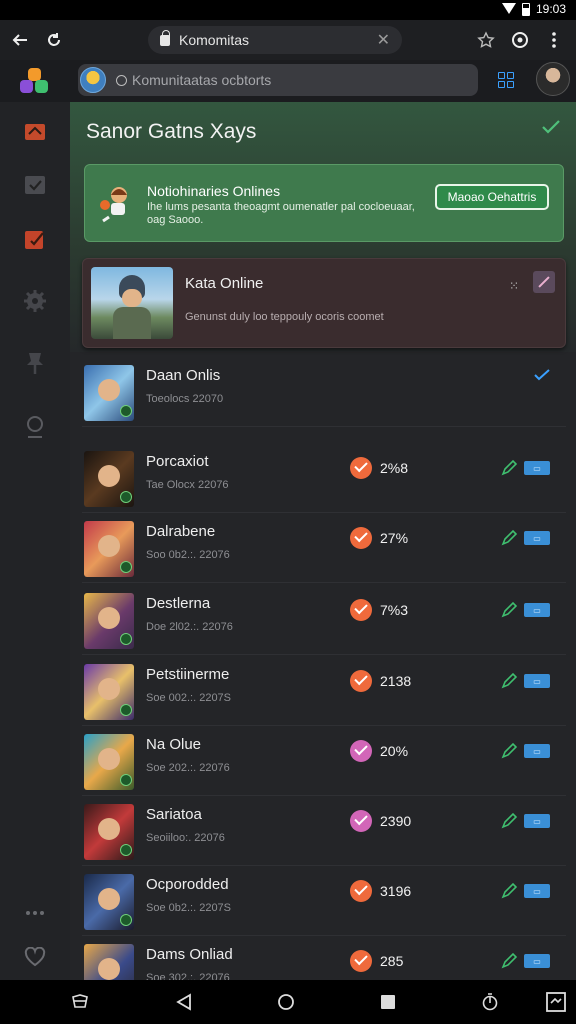  Describe the element at coordinates (171, 131) in the screenshot. I see `page-title: Sanor Gatns Xays` at that location.